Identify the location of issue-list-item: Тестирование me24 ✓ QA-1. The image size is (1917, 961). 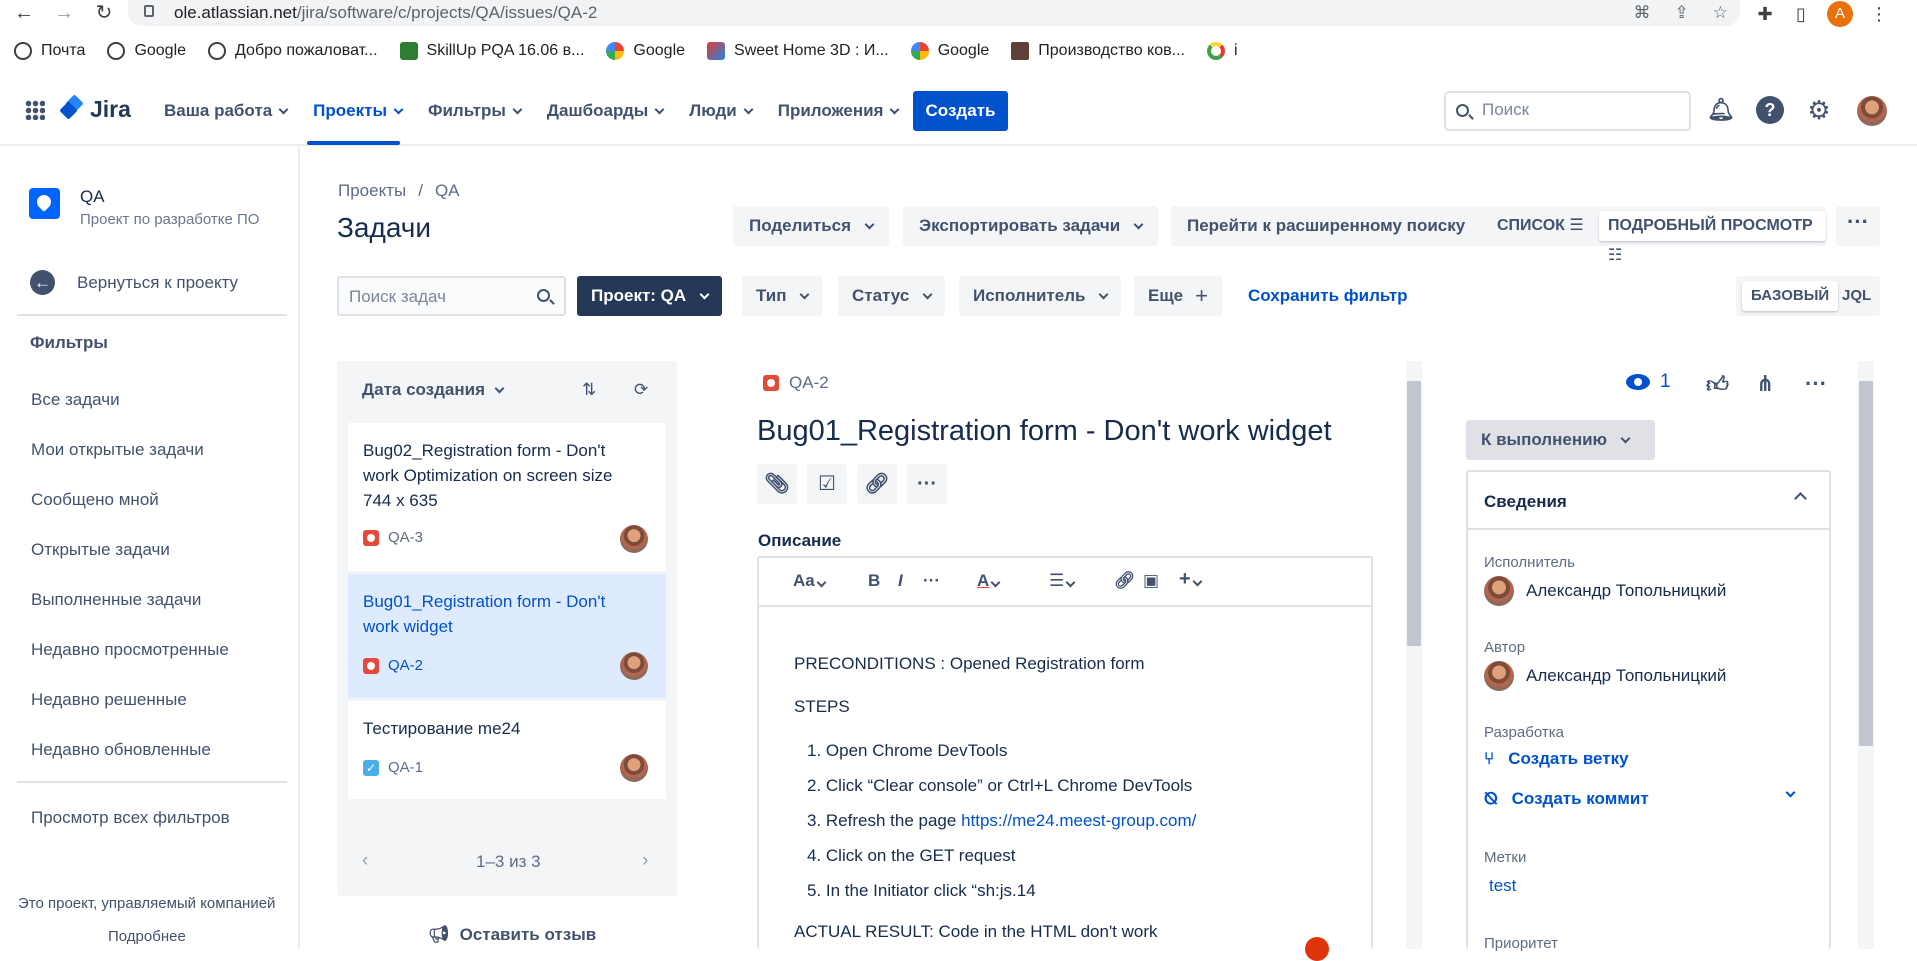
(507, 751).